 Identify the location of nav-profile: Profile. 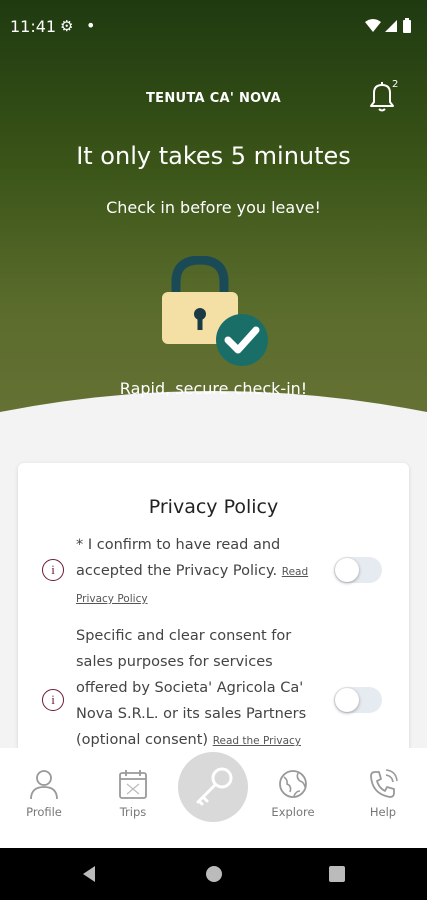
(44, 798).